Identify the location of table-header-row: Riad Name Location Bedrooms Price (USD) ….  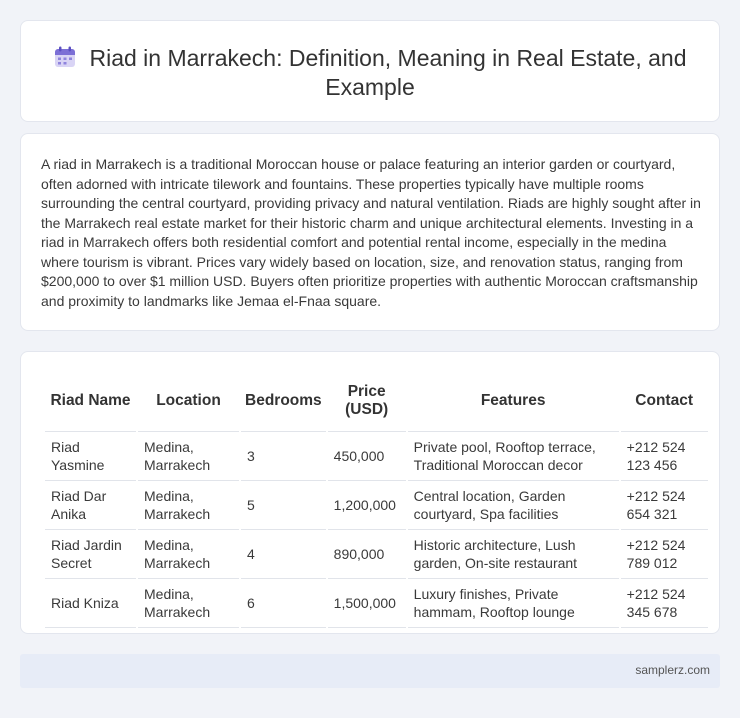
(376, 401).